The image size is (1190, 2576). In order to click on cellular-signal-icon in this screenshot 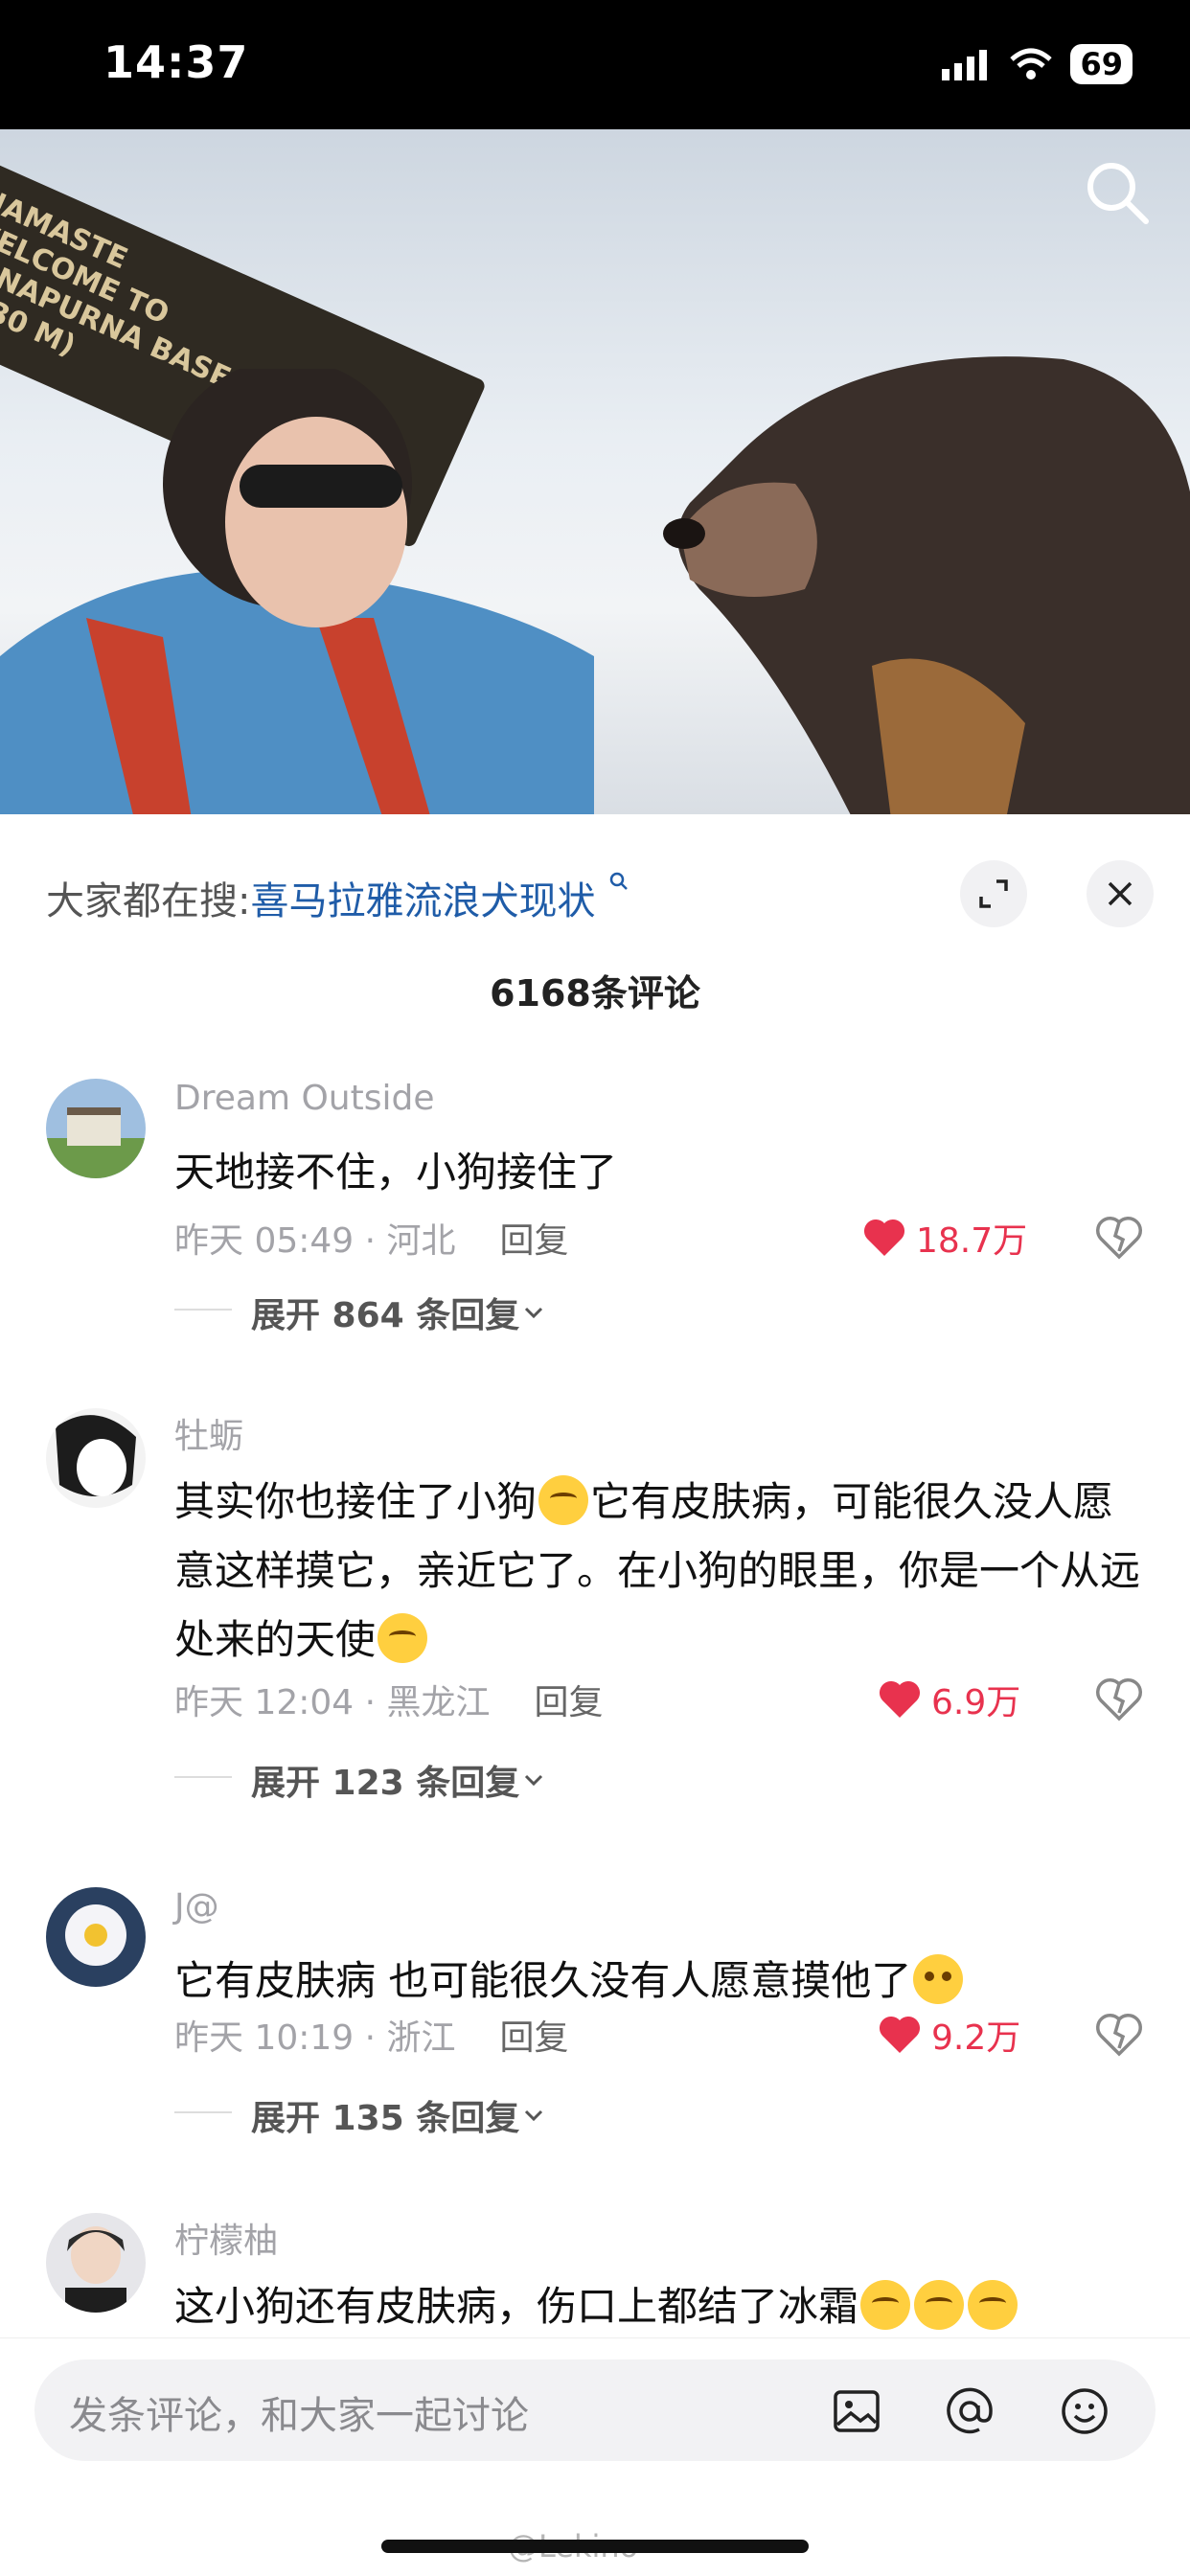, I will do `click(965, 65)`.